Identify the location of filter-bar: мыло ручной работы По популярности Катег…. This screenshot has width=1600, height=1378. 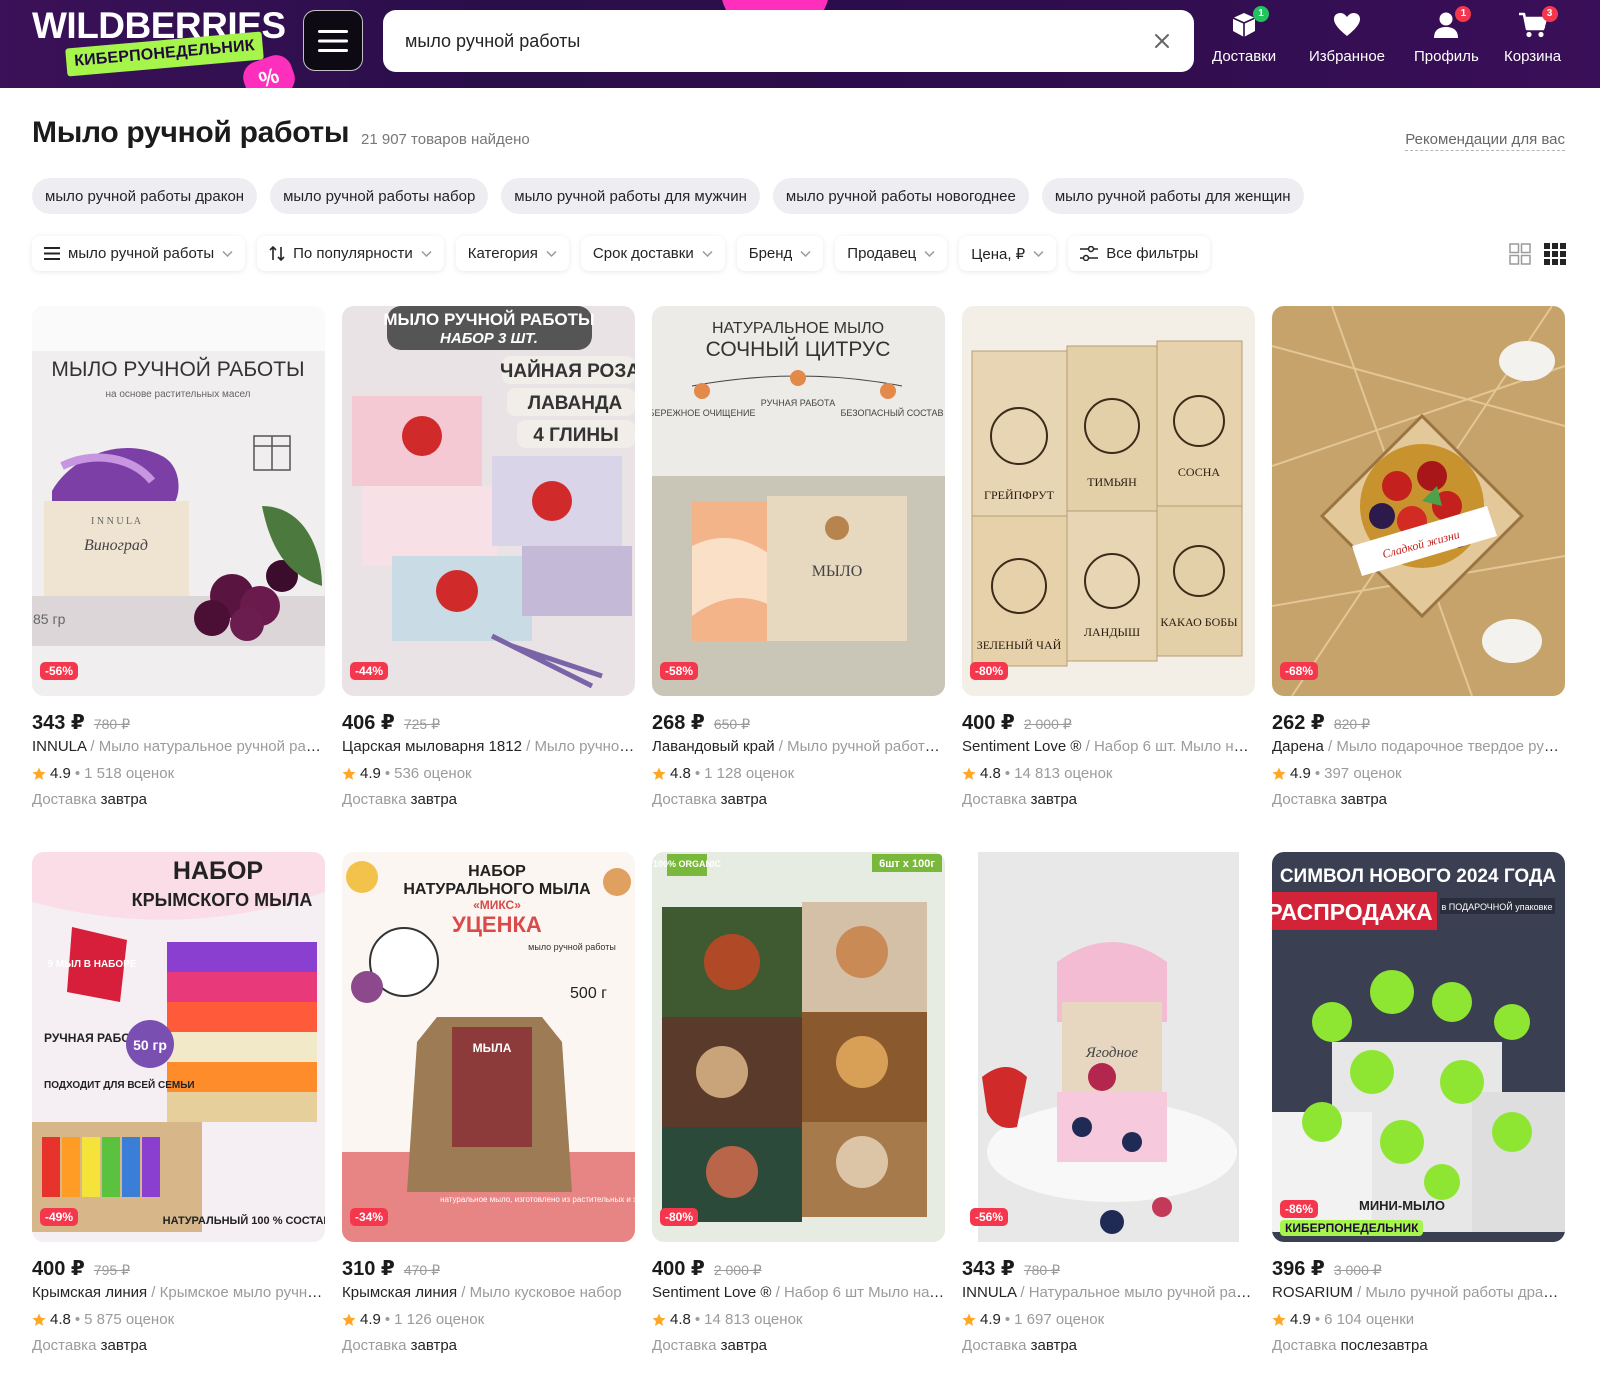
(621, 253).